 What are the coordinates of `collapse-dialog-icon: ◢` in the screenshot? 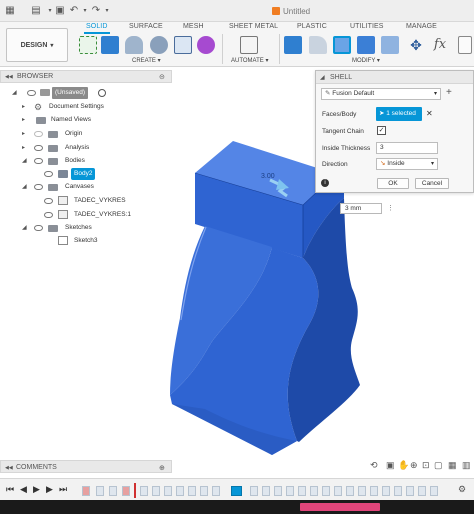 It's located at (322, 77).